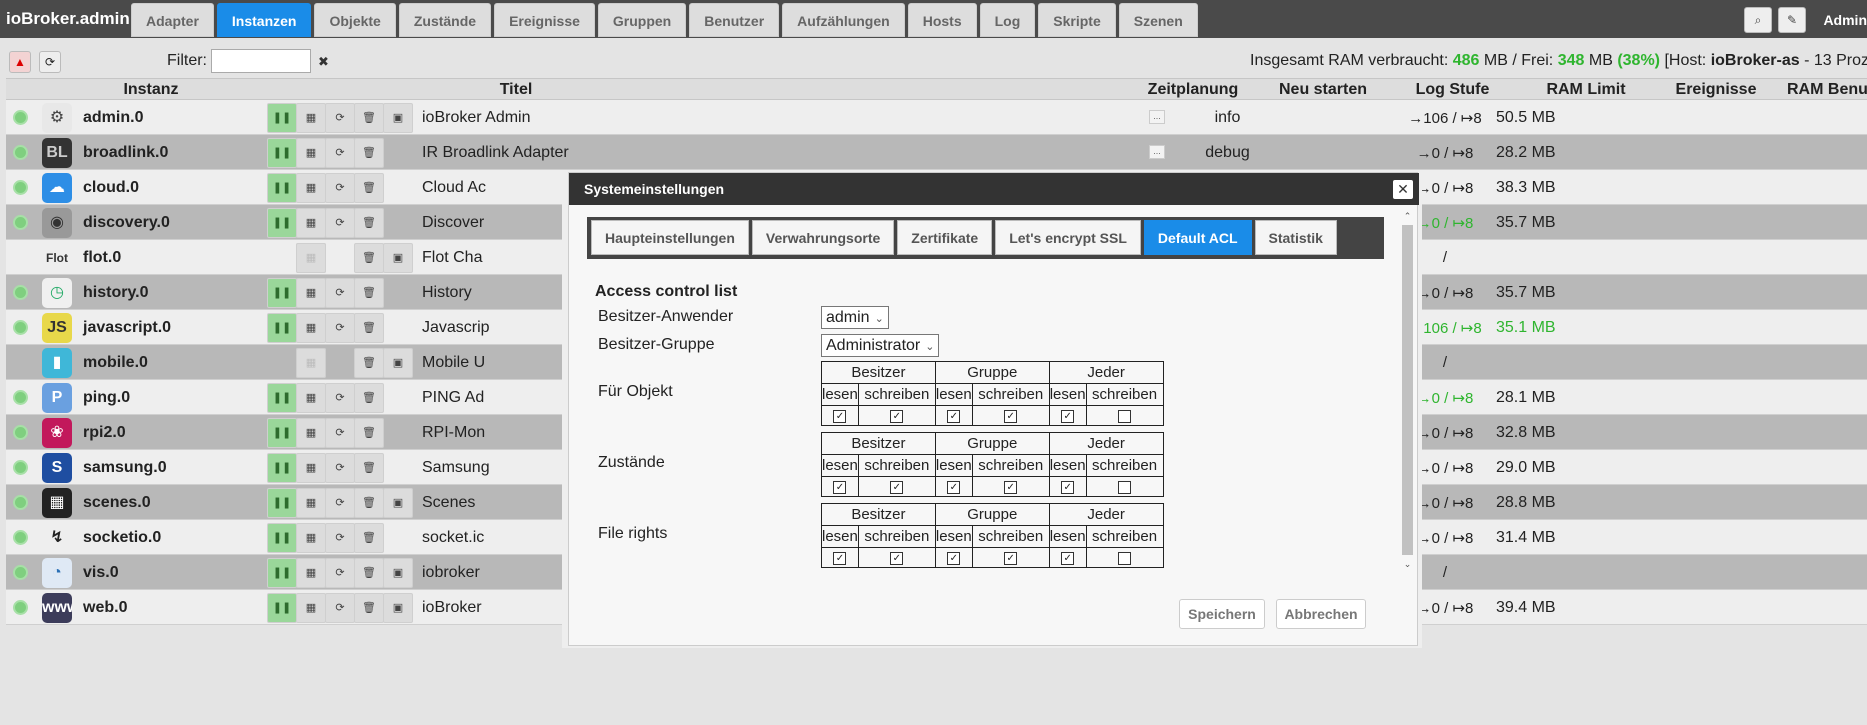  Describe the element at coordinates (1452, 90) in the screenshot. I see `col-log: Log Stufe` at that location.